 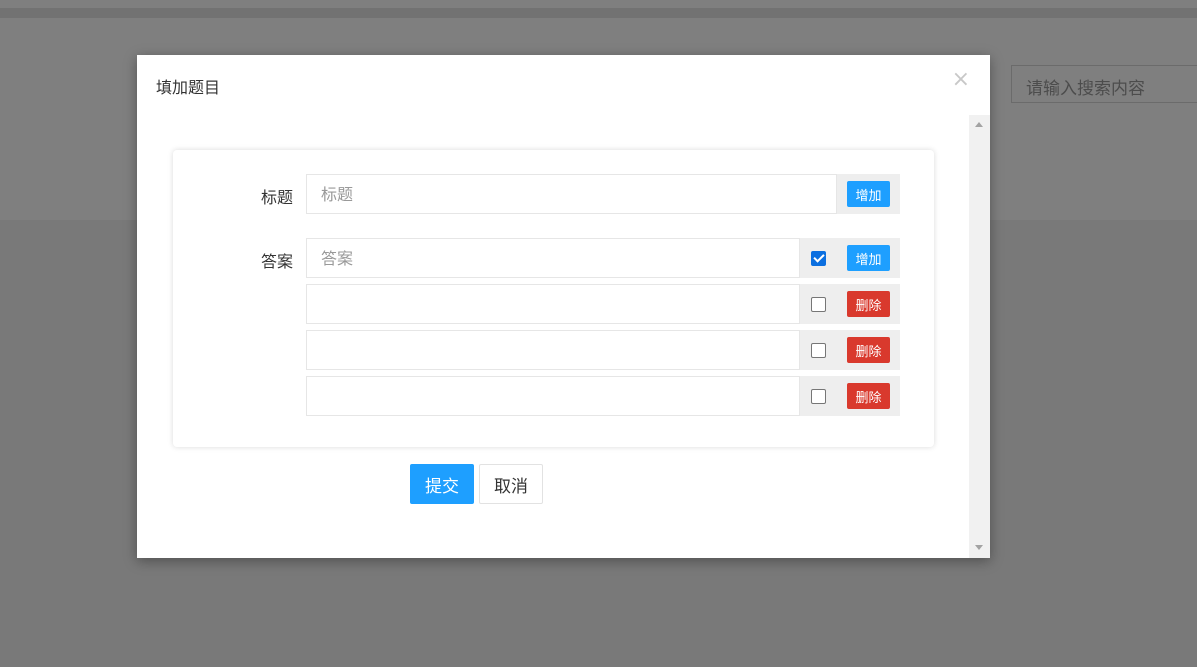 I want to click on cancel-button: 取消, so click(x=511, y=484).